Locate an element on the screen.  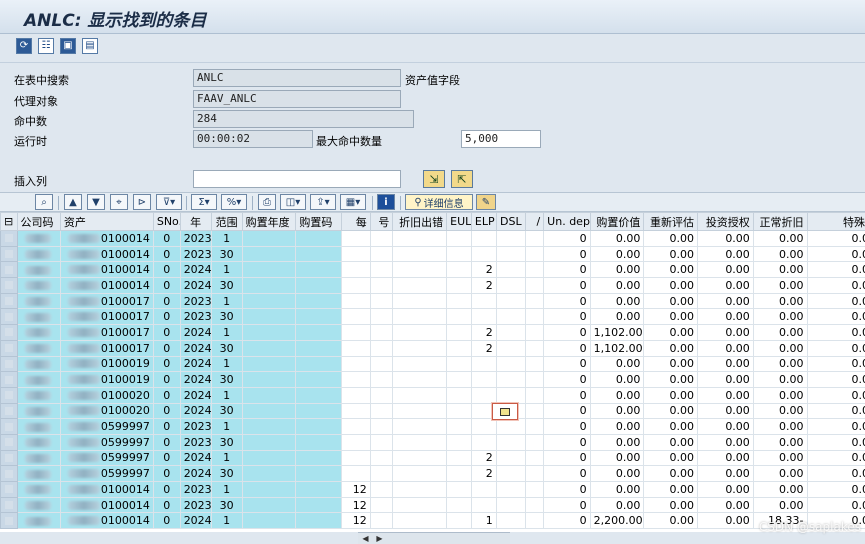
scroll-right-icon: ▶ is located at coordinates (379, 539).